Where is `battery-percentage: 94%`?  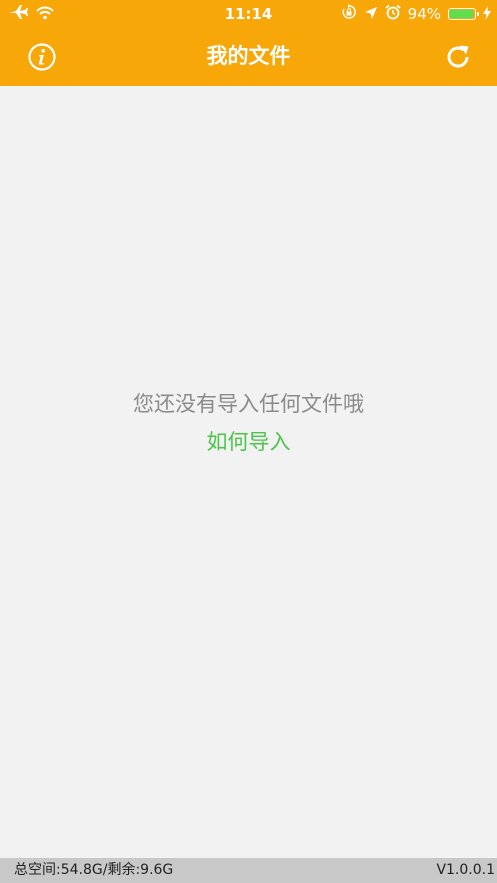
battery-percentage: 94% is located at coordinates (424, 14).